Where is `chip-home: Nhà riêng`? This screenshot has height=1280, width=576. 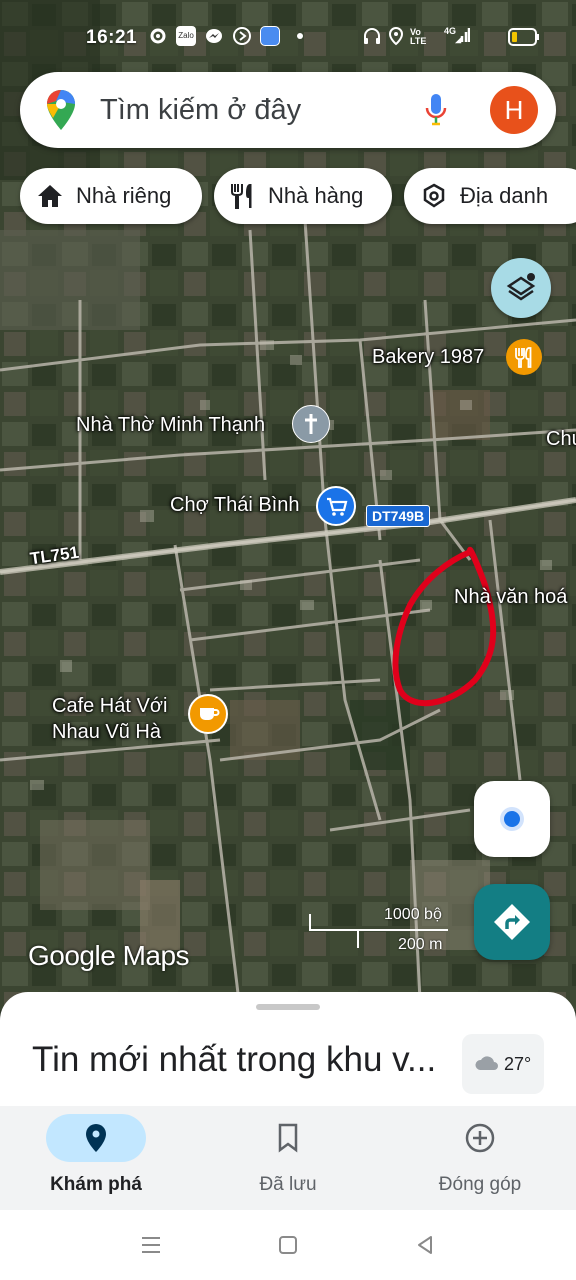
chip-home: Nhà riêng is located at coordinates (111, 196).